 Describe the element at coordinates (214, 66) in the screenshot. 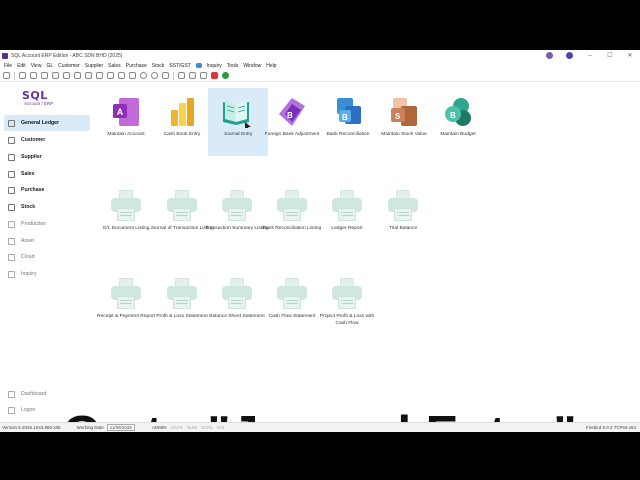

I see `menu-inquiry: Inquiry` at that location.